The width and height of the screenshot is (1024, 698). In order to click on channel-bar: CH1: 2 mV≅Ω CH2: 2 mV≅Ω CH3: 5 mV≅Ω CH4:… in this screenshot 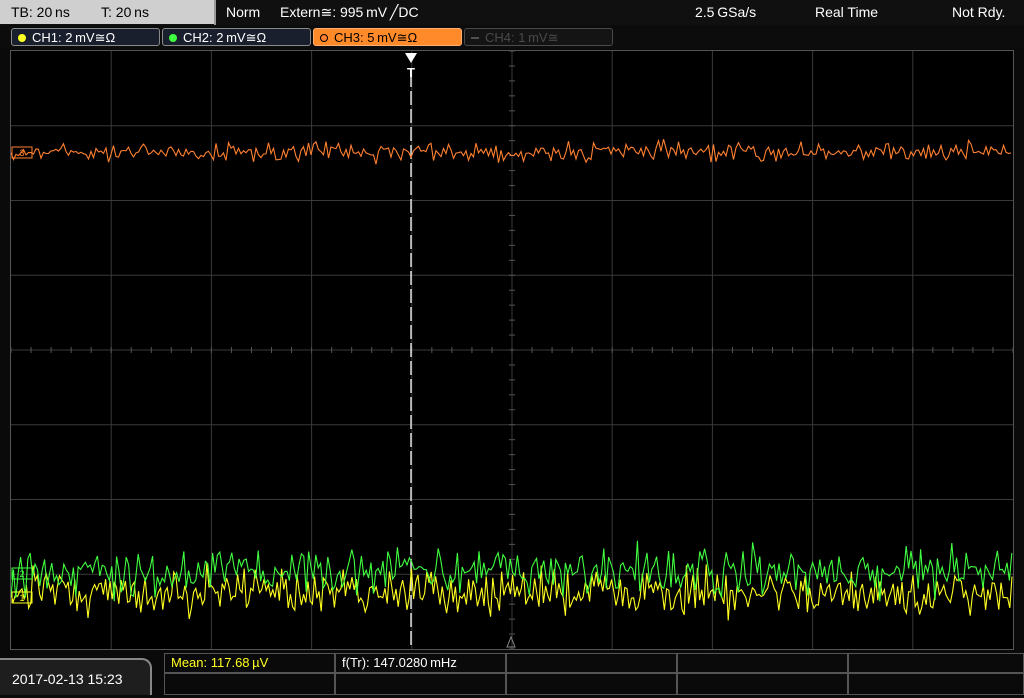, I will do `click(512, 37)`.